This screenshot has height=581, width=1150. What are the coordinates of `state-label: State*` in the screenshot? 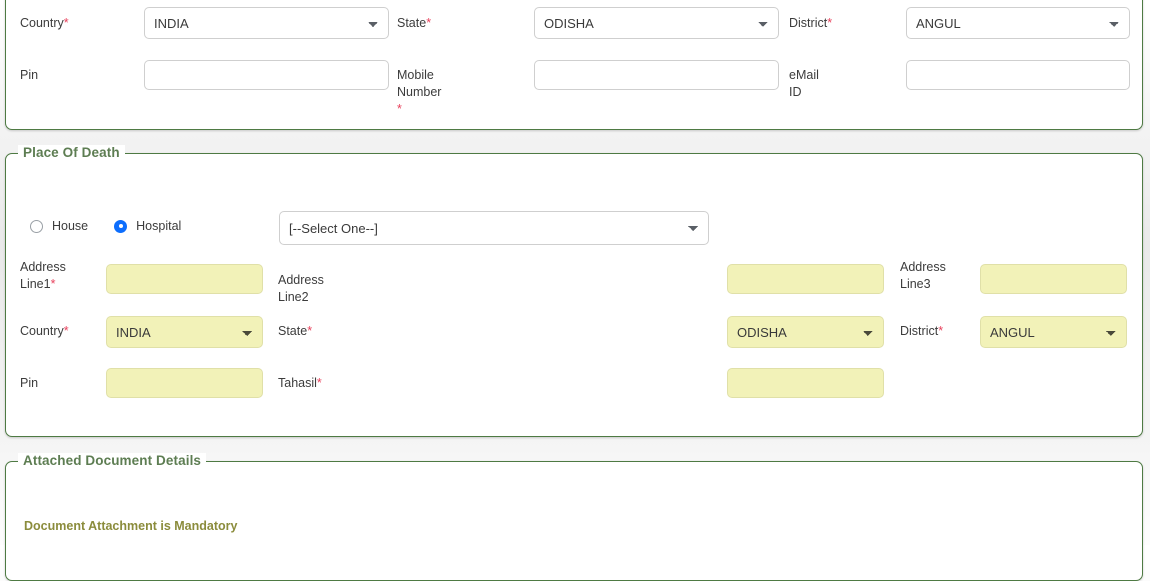 It's located at (414, 23).